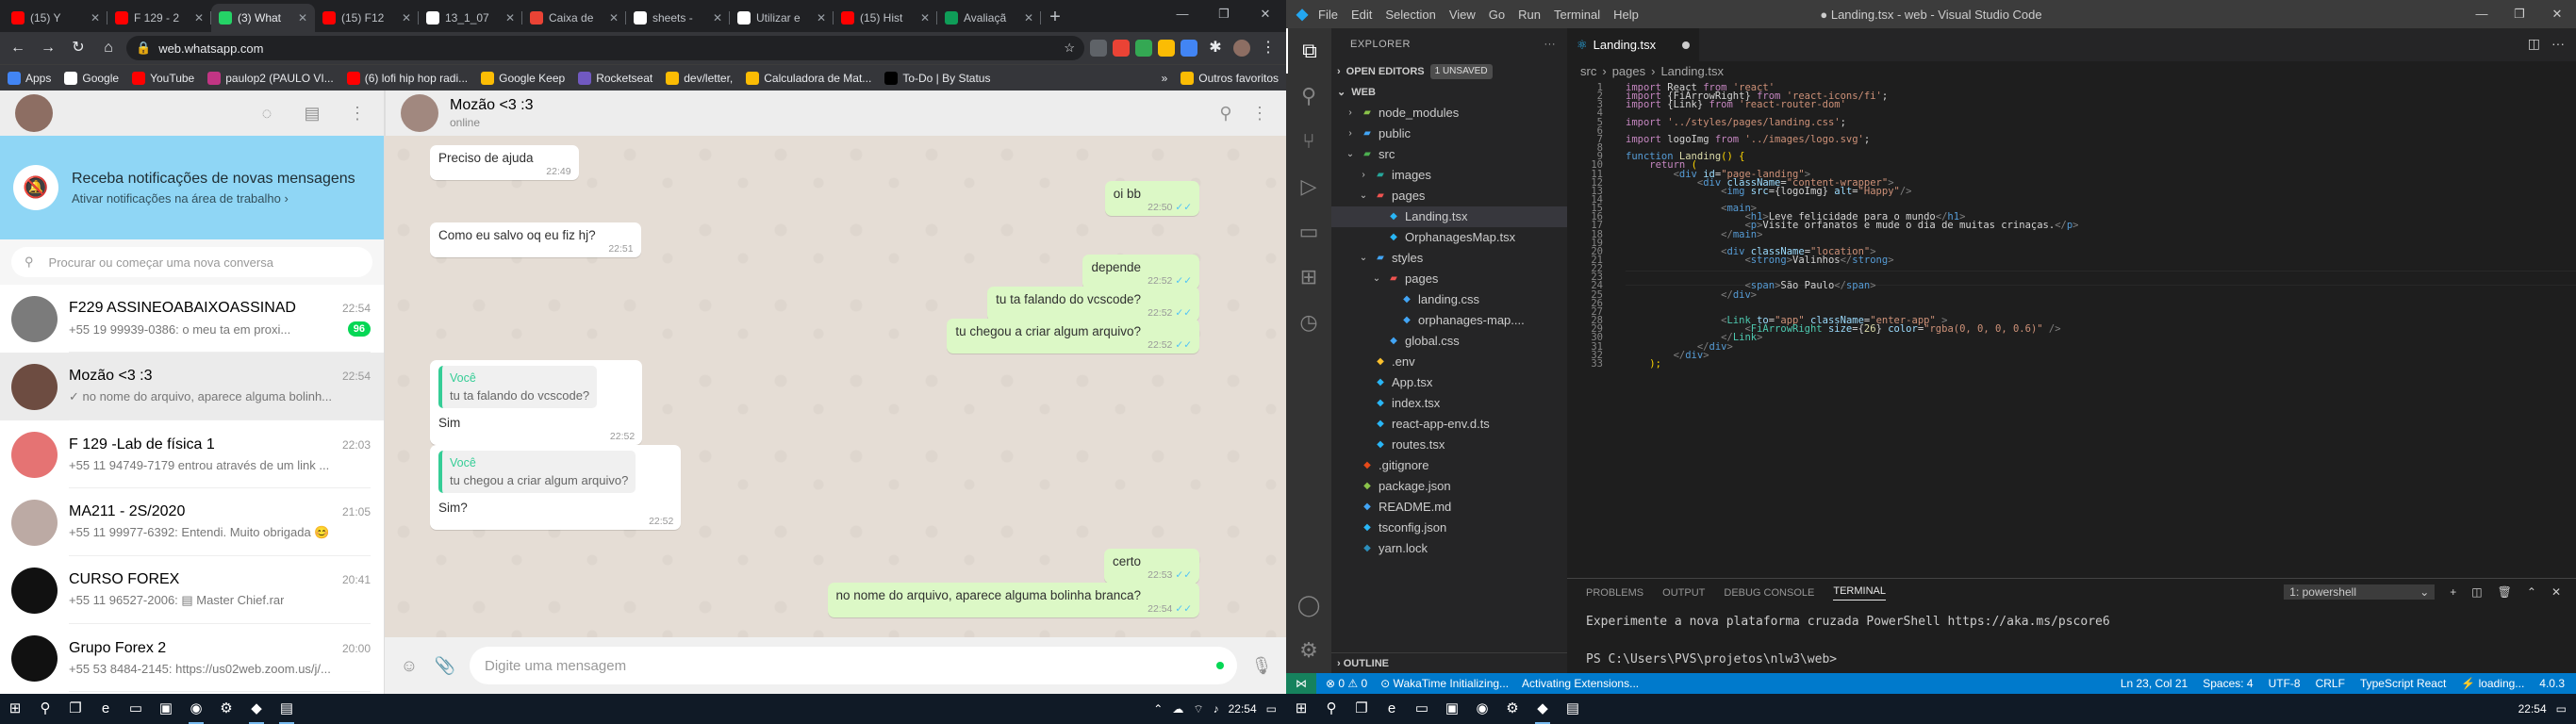  I want to click on tree-item: ◆ yarn.lock, so click(1449, 548).